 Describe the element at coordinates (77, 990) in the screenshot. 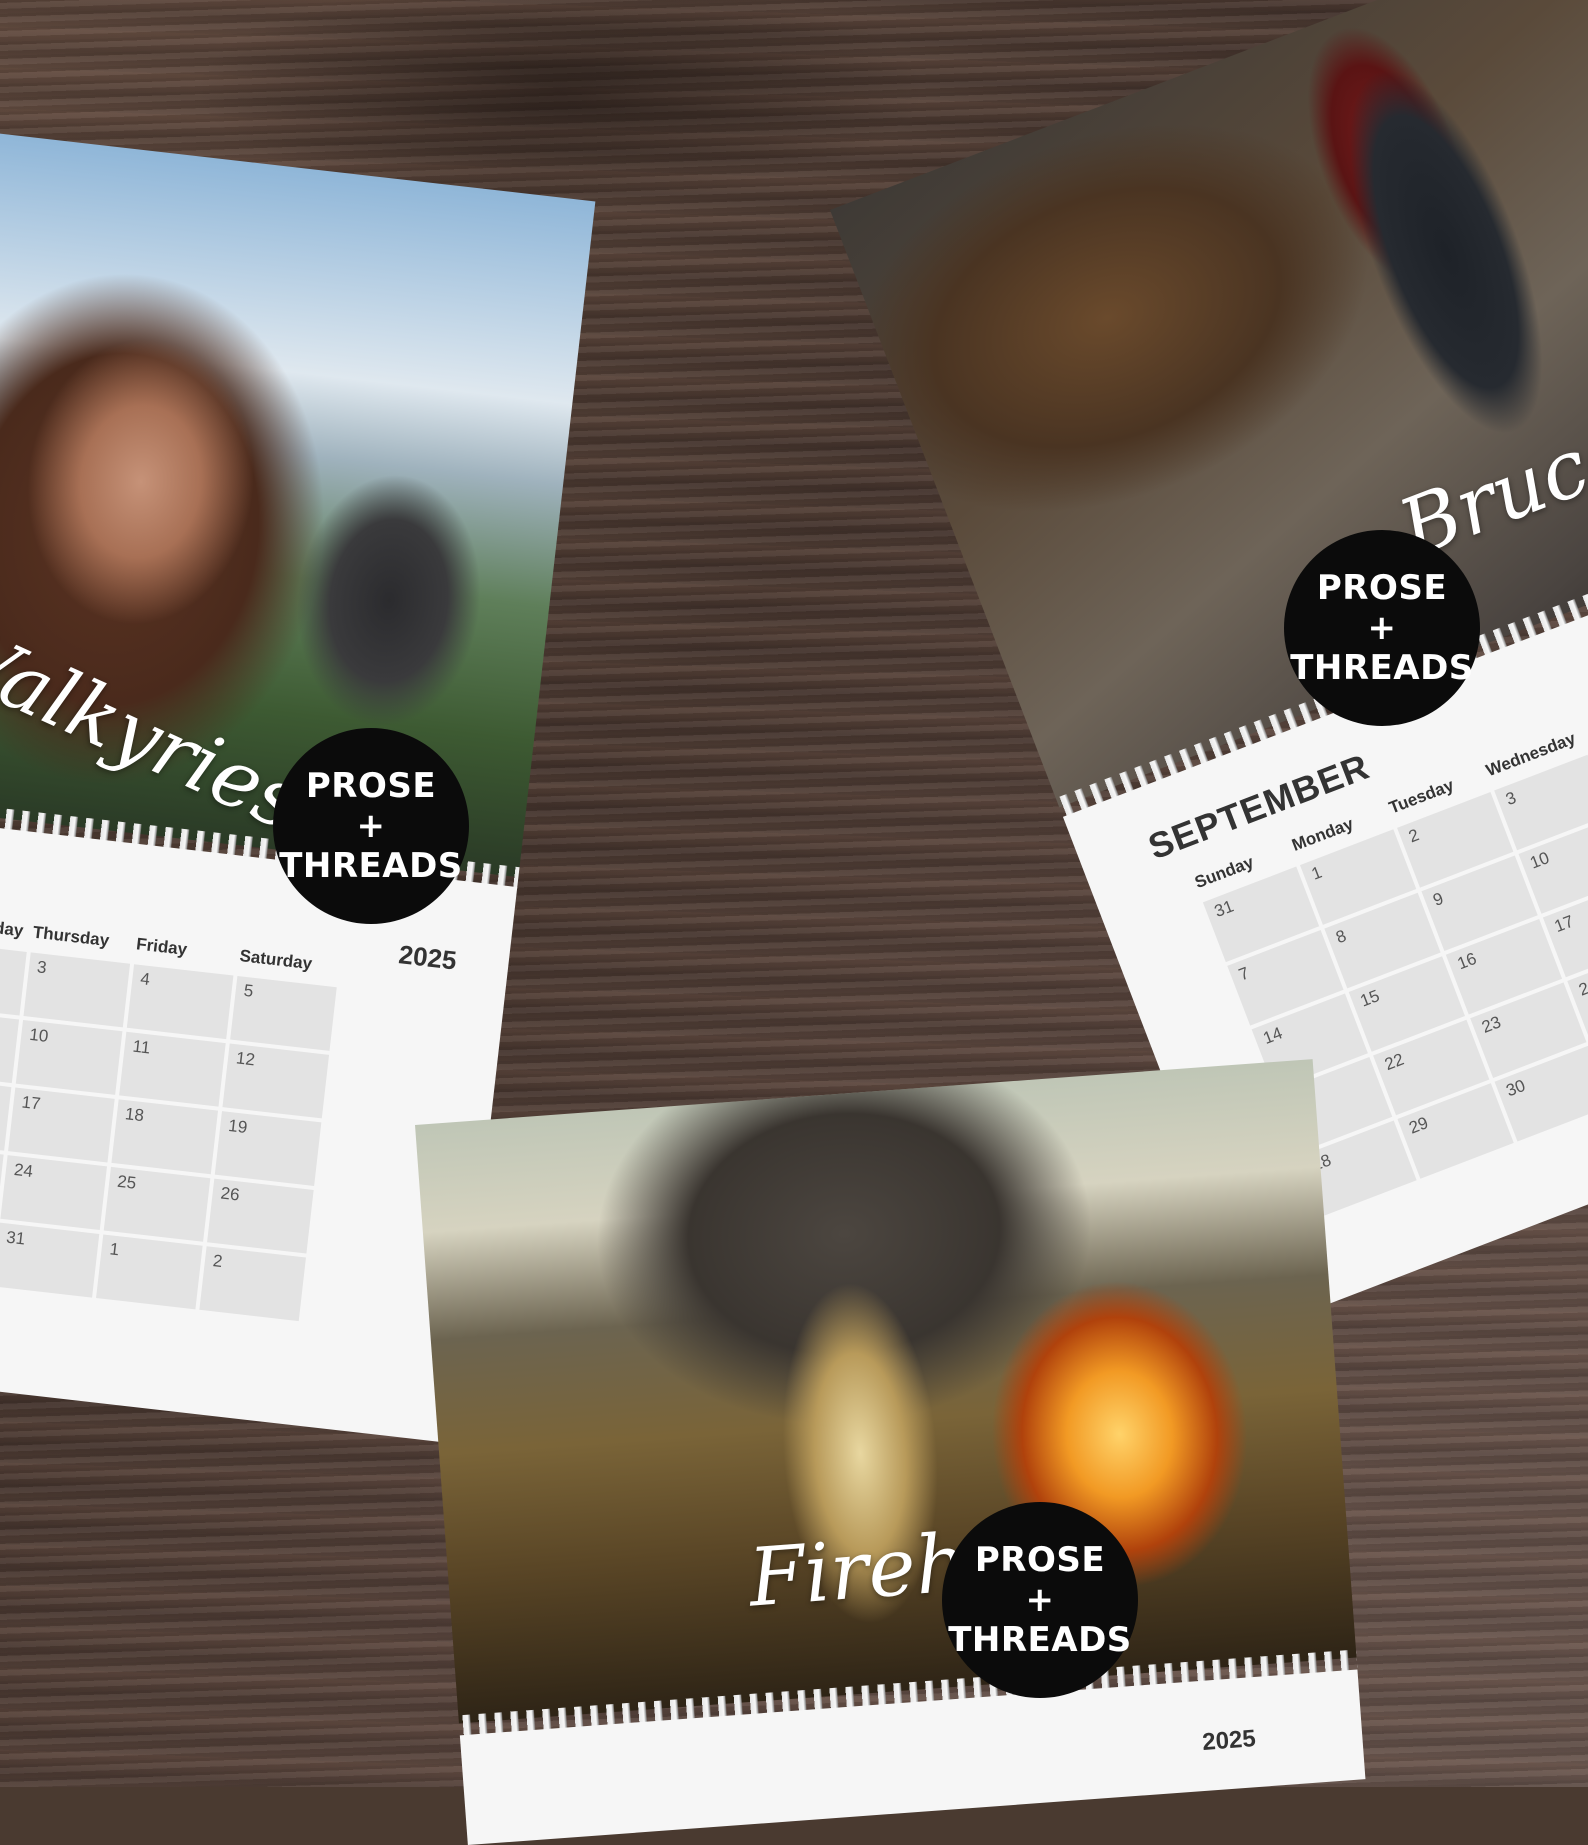

I see `date-cell: 3` at that location.